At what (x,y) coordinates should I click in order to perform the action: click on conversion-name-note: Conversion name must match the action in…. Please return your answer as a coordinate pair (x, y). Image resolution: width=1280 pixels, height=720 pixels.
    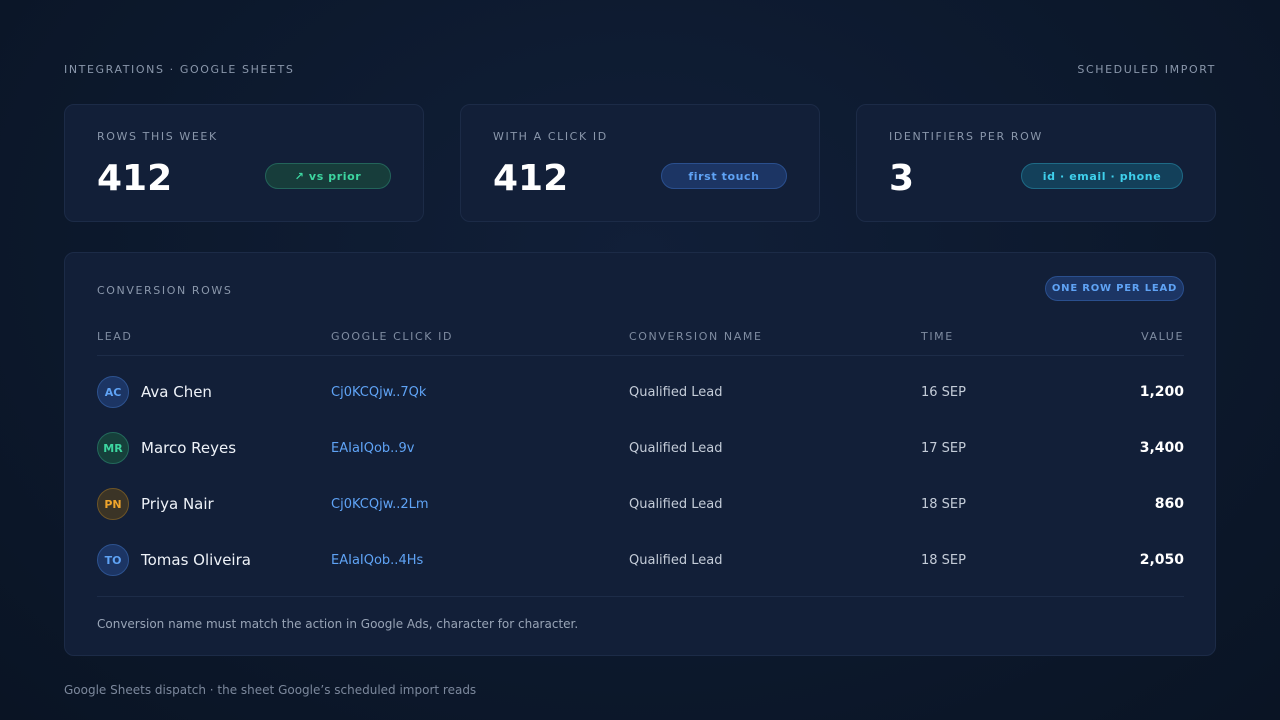
    Looking at the image, I should click on (338, 624).